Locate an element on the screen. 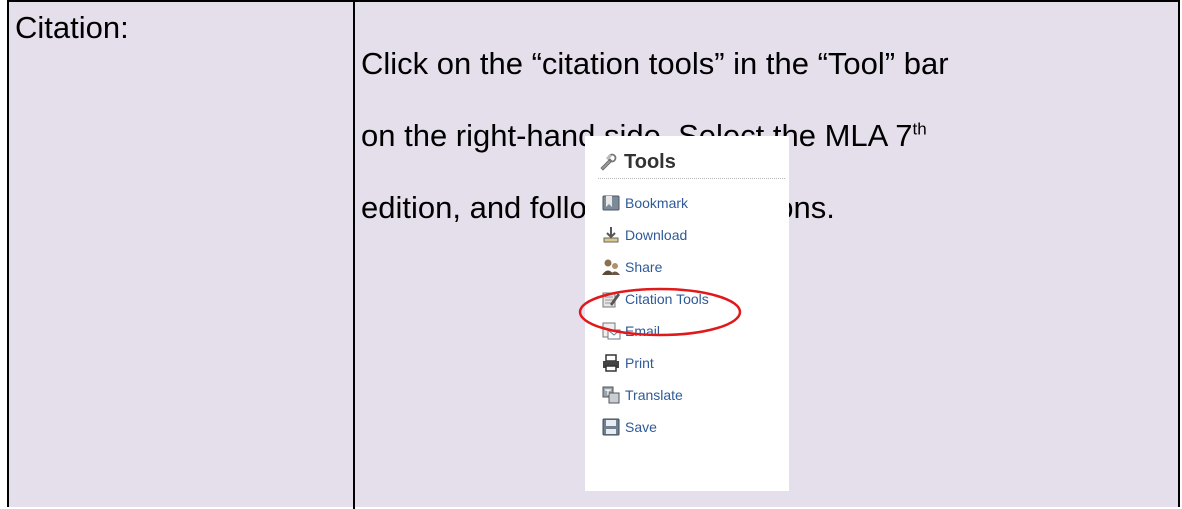 The image size is (1182, 509). tool-item-translate: Translate is located at coordinates (642, 395).